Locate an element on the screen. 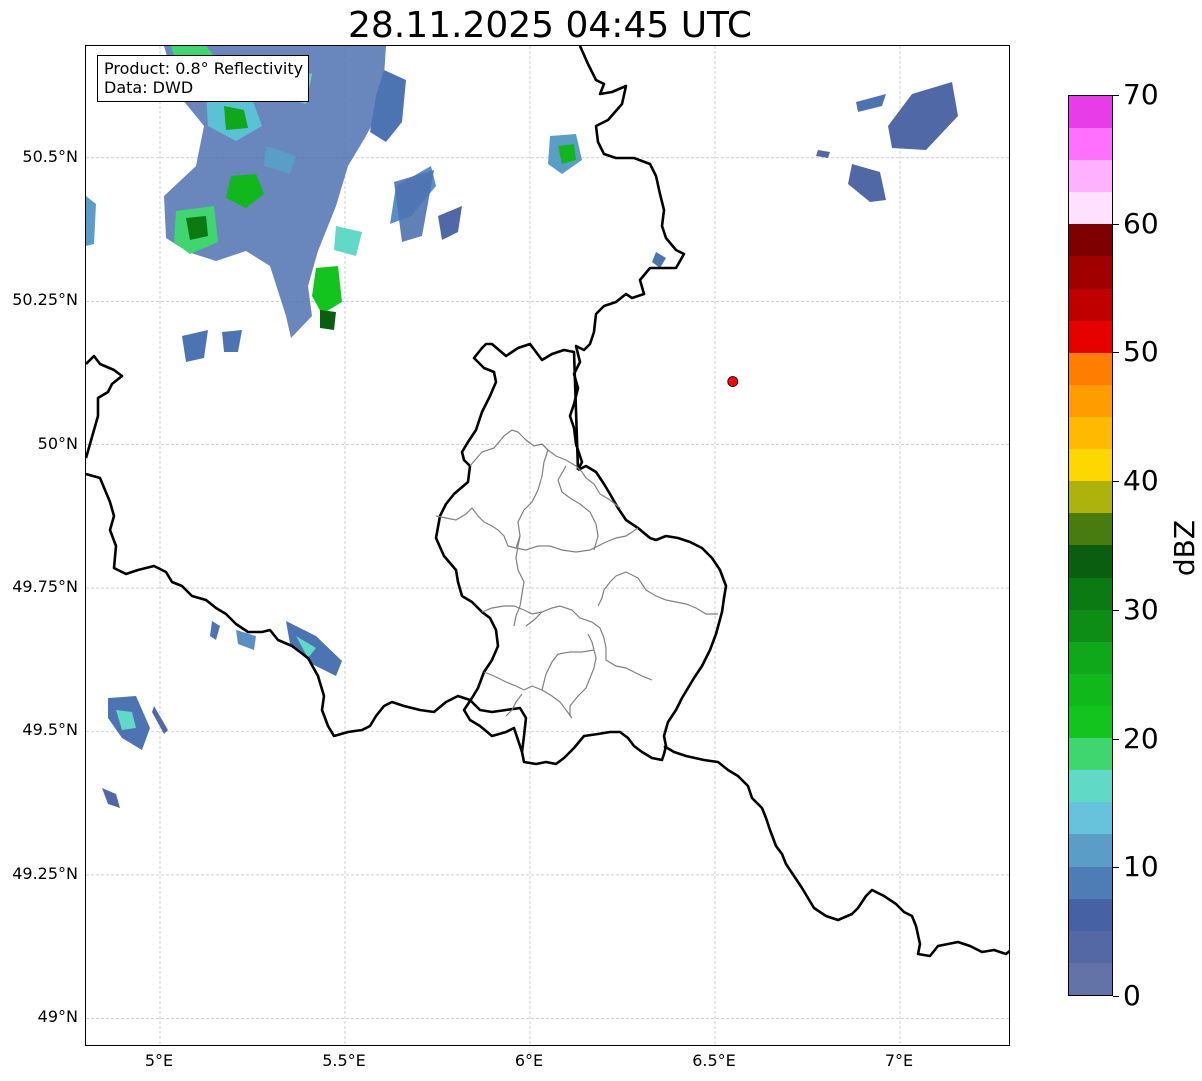 Image resolution: width=1202 pixels, height=1081 pixels. france-germany-border is located at coordinates (836, 851).